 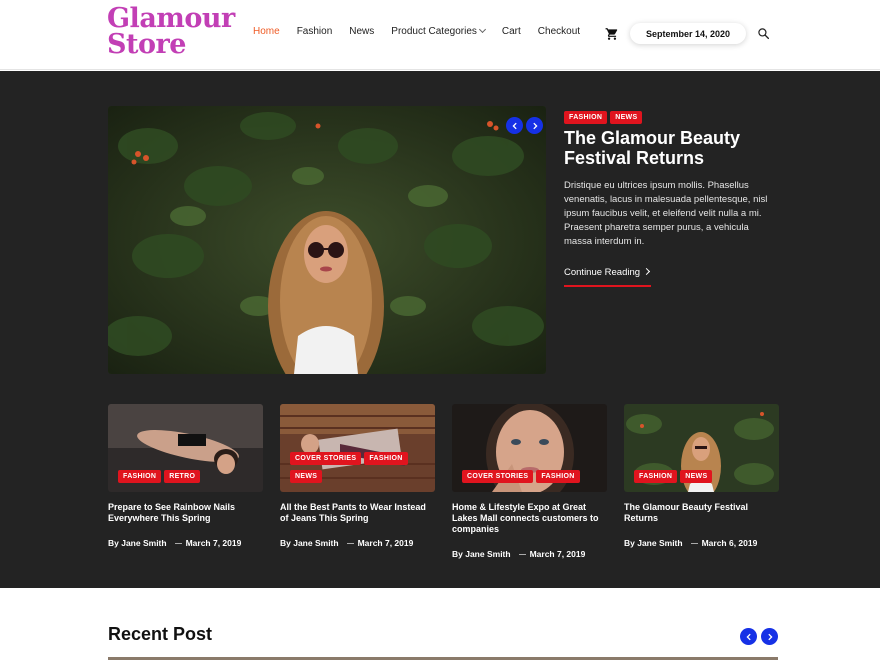 I want to click on hero-next-button, so click(x=534, y=125).